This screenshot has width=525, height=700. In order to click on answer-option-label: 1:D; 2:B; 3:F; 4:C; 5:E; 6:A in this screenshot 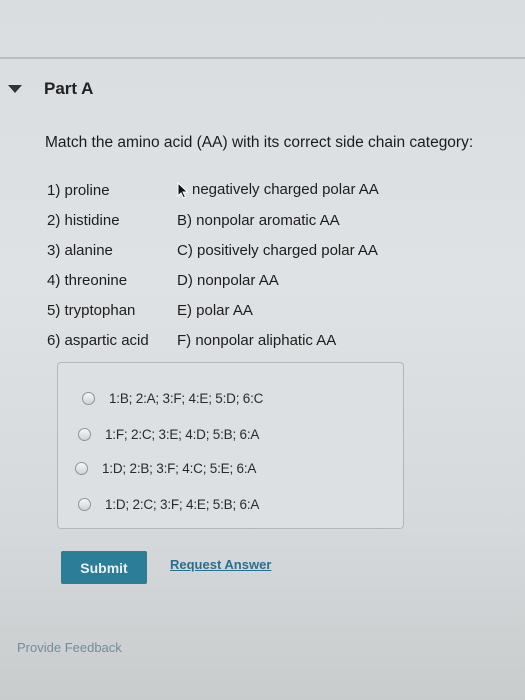, I will do `click(179, 468)`.